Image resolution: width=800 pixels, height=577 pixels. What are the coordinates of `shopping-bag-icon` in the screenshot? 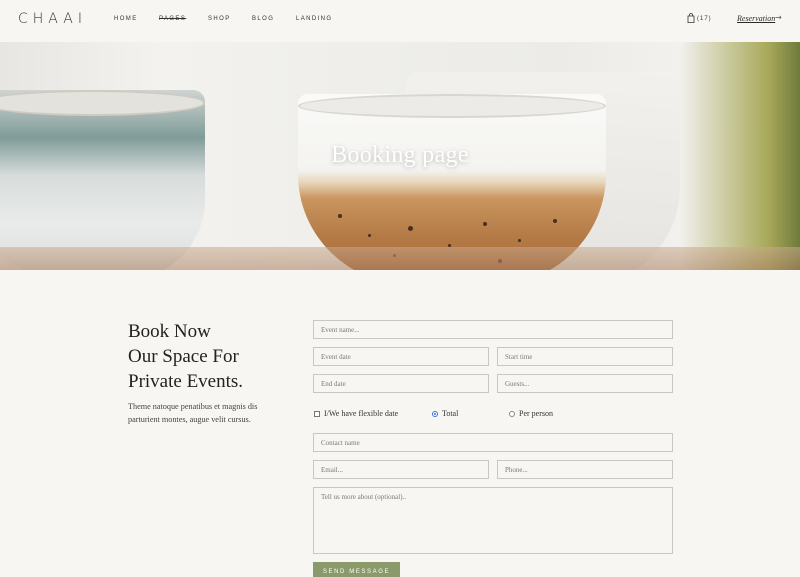 It's located at (691, 19).